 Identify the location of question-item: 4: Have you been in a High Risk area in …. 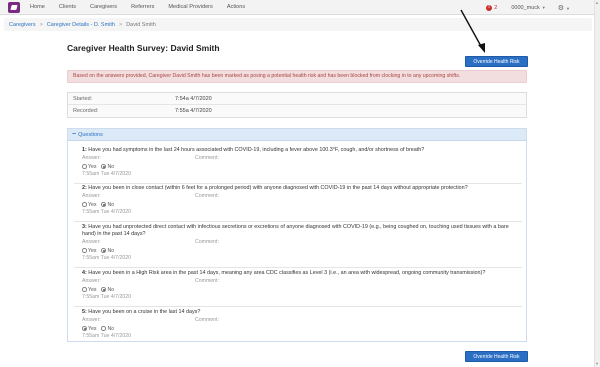
(302, 285).